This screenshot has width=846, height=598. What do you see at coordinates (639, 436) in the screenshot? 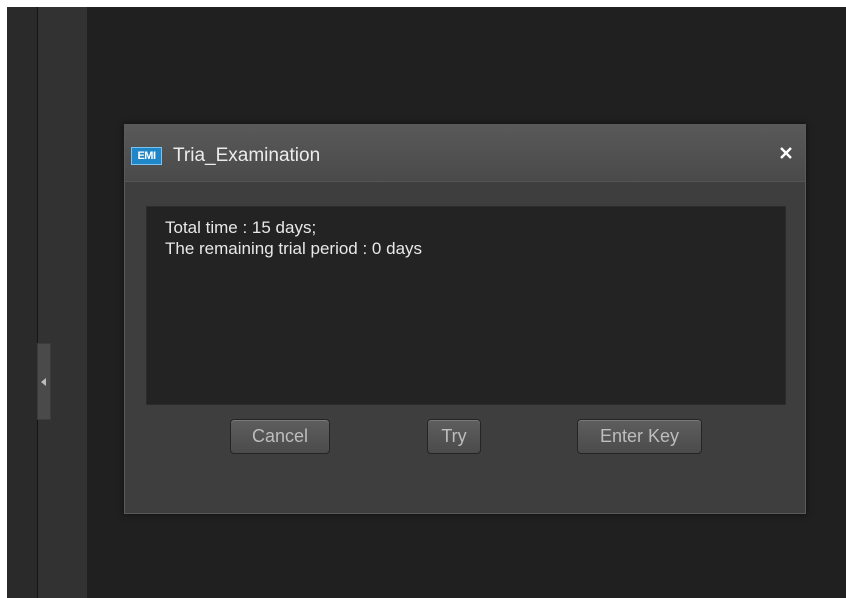
I see `enter-key-button: Enter Key` at bounding box center [639, 436].